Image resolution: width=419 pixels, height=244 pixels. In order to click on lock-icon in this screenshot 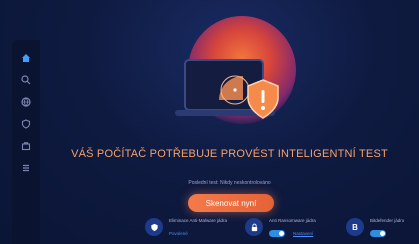, I will do `click(254, 227)`.